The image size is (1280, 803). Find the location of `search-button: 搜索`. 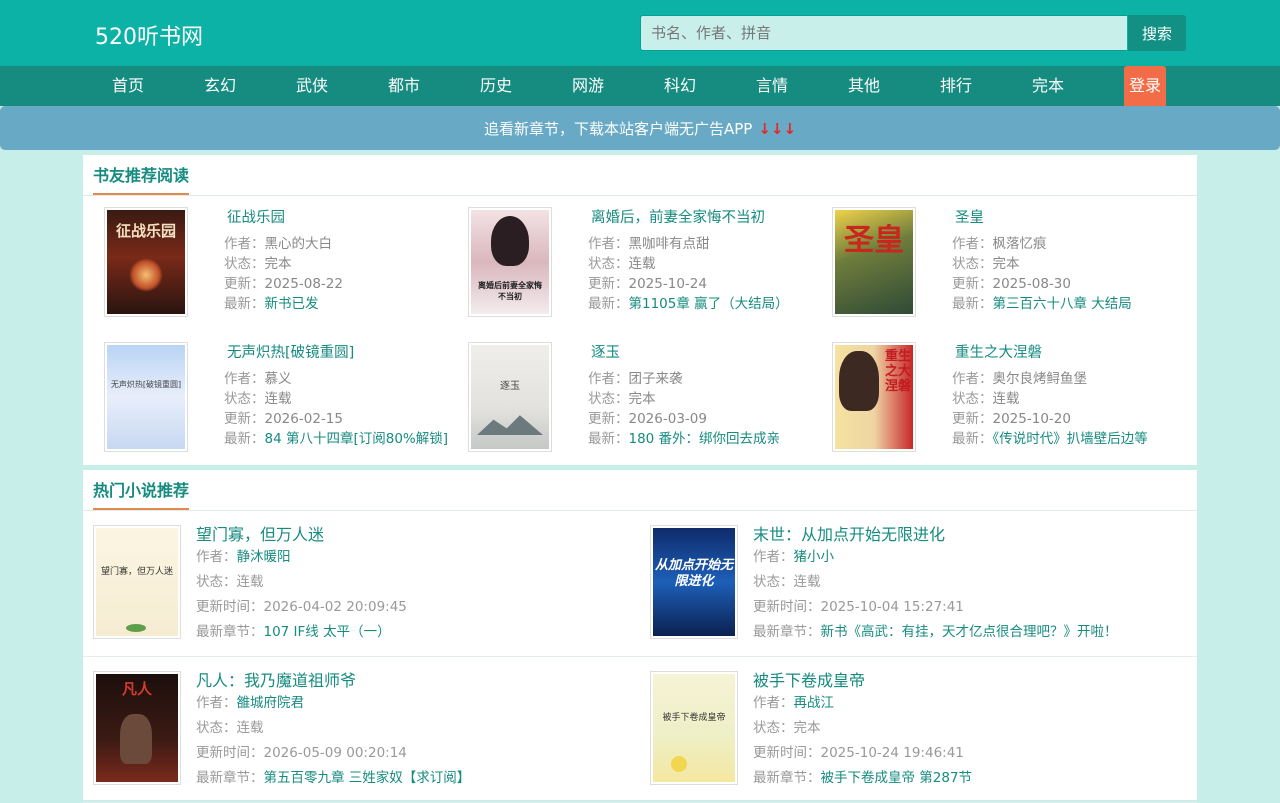

search-button: 搜索 is located at coordinates (1157, 33).